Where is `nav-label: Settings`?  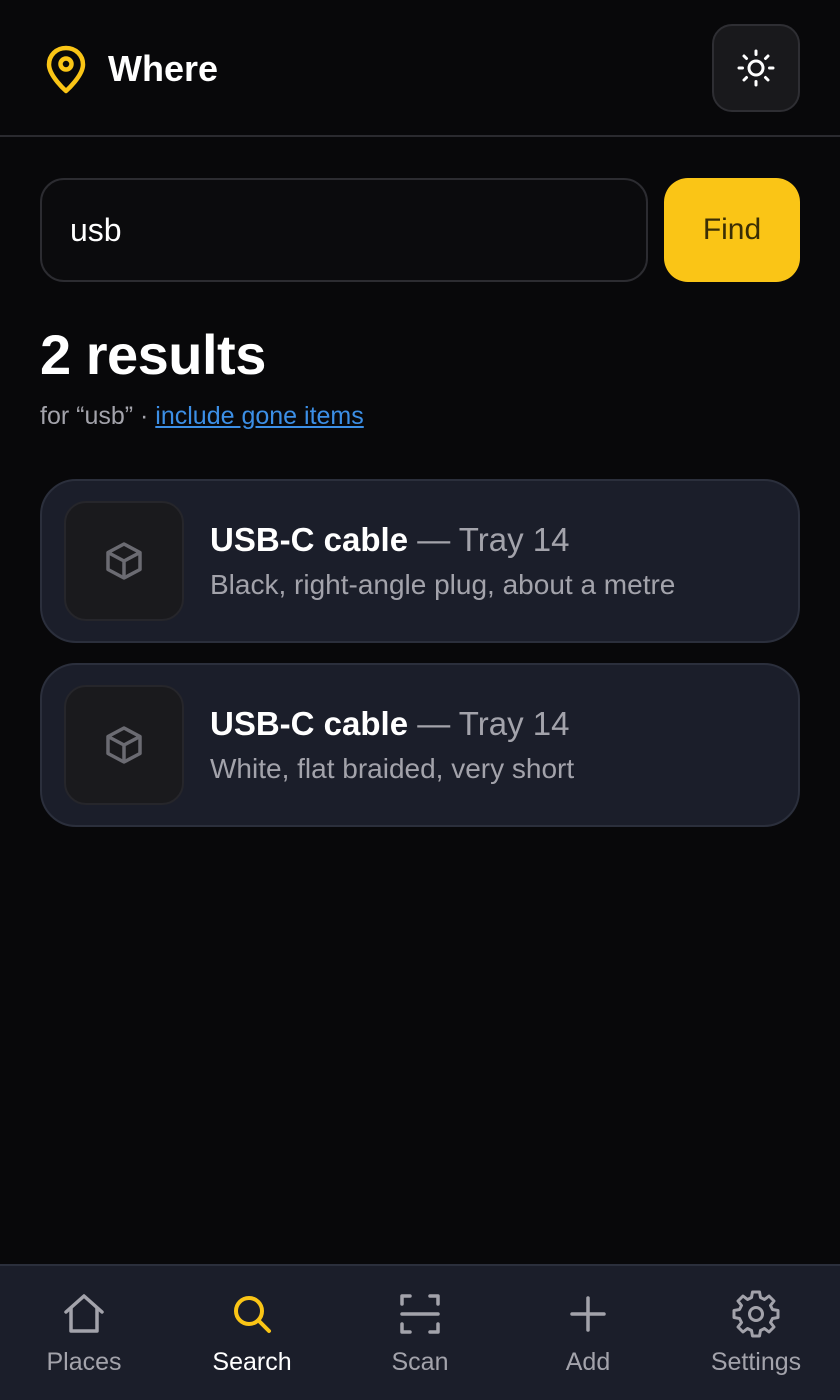 nav-label: Settings is located at coordinates (756, 1362).